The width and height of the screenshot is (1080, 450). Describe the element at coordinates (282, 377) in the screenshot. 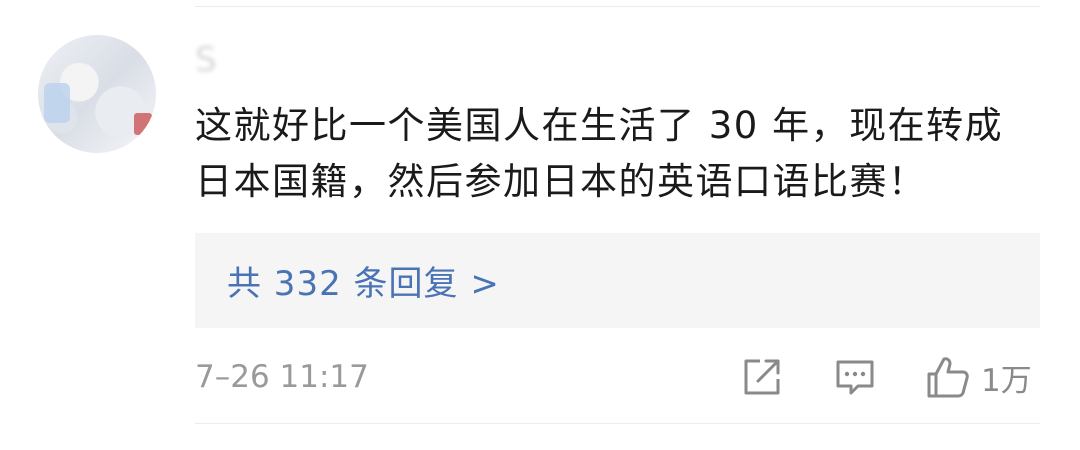

I see `comment-timestamp: 7–26 11:17` at that location.